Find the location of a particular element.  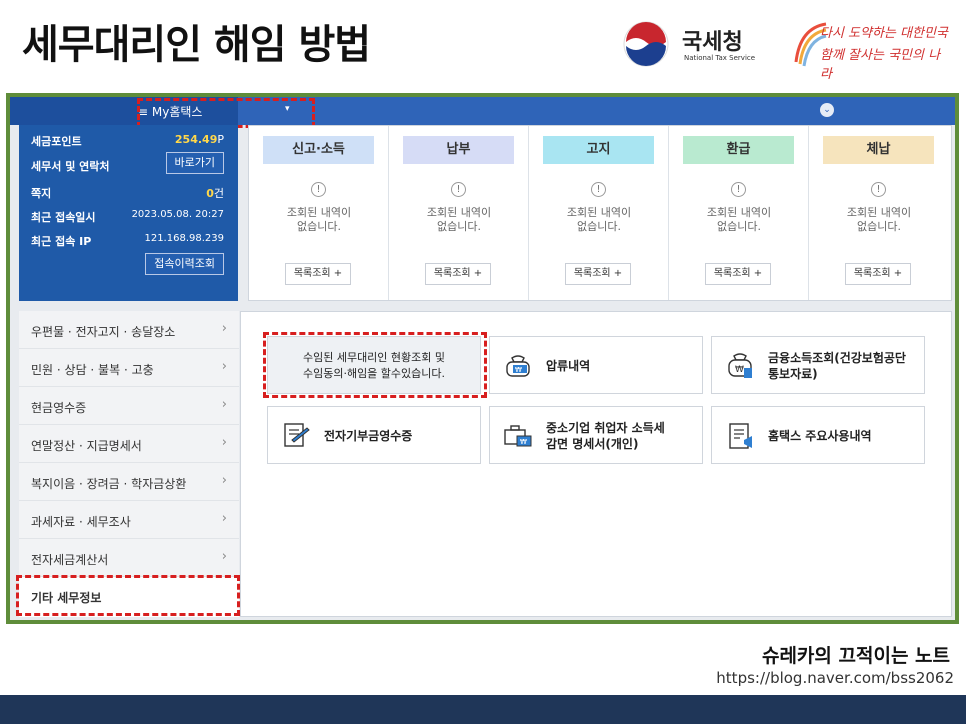

sme-tax-reduction-link: ₩ 중소기업 취업자 소득세 감면 명세서(개인) is located at coordinates (596, 435).